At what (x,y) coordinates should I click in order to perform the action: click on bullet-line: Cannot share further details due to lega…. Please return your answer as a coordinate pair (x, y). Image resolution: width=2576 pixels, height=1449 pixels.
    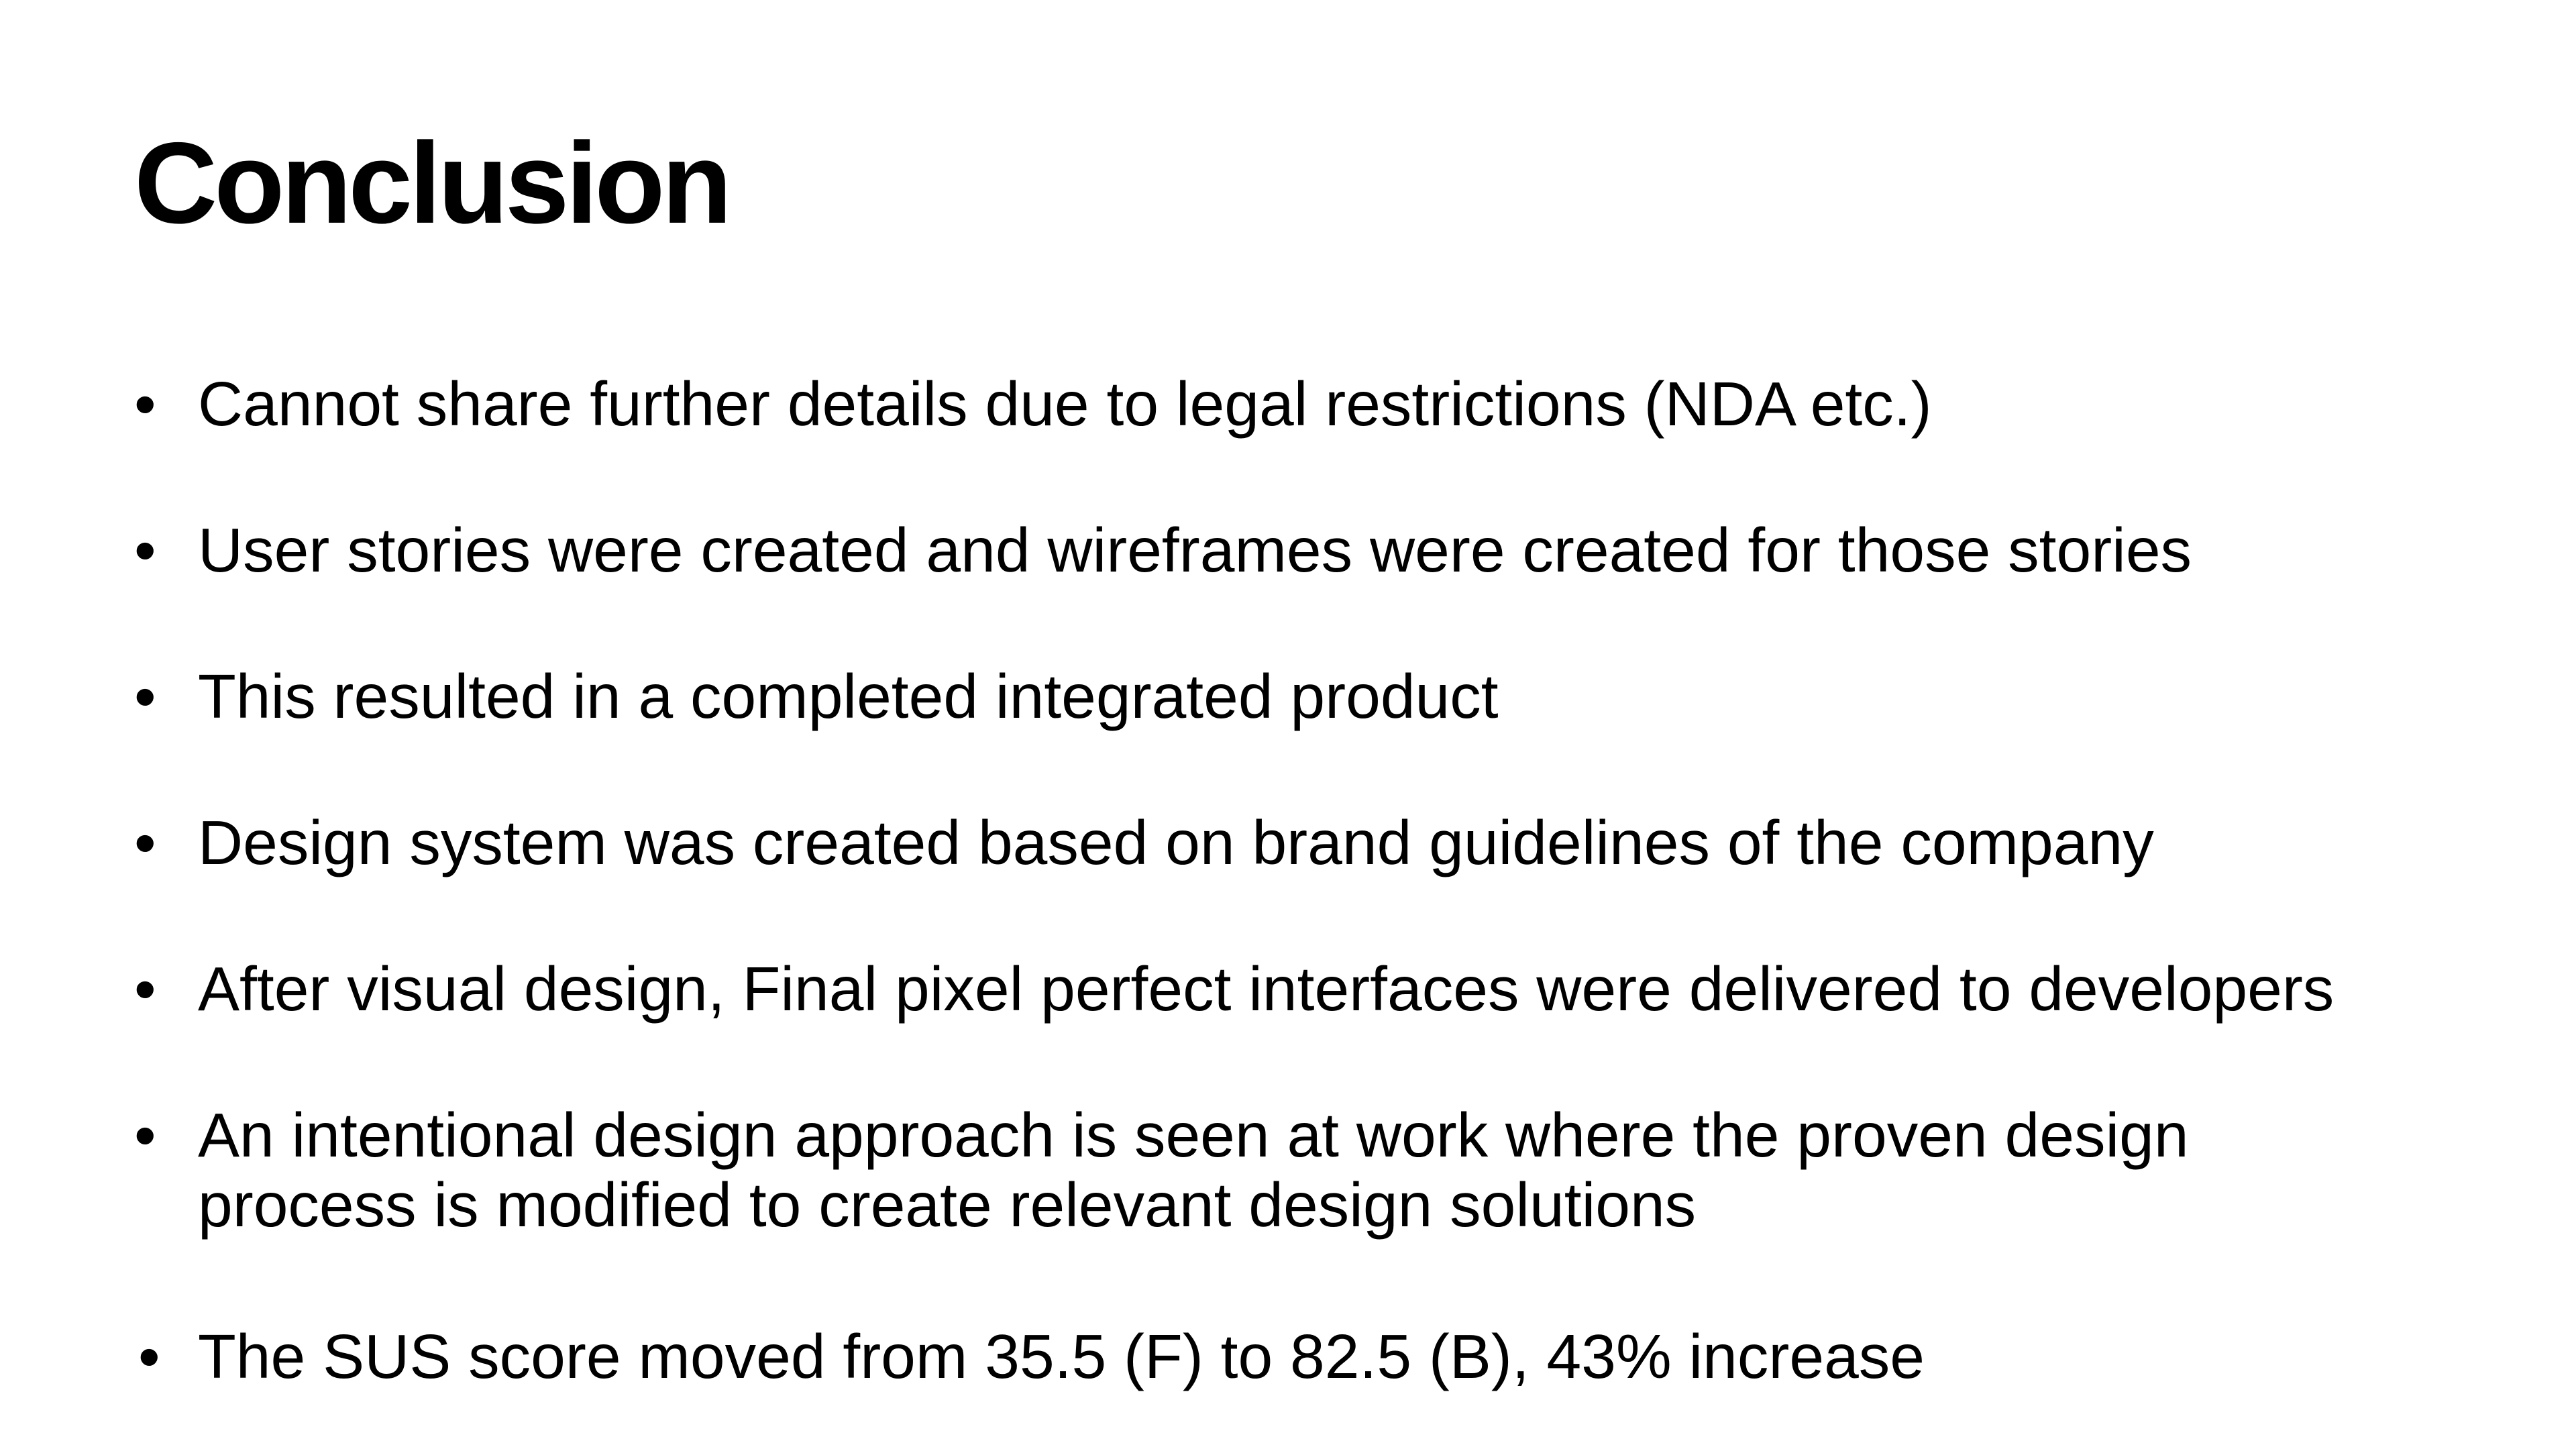
    Looking at the image, I should click on (1065, 404).